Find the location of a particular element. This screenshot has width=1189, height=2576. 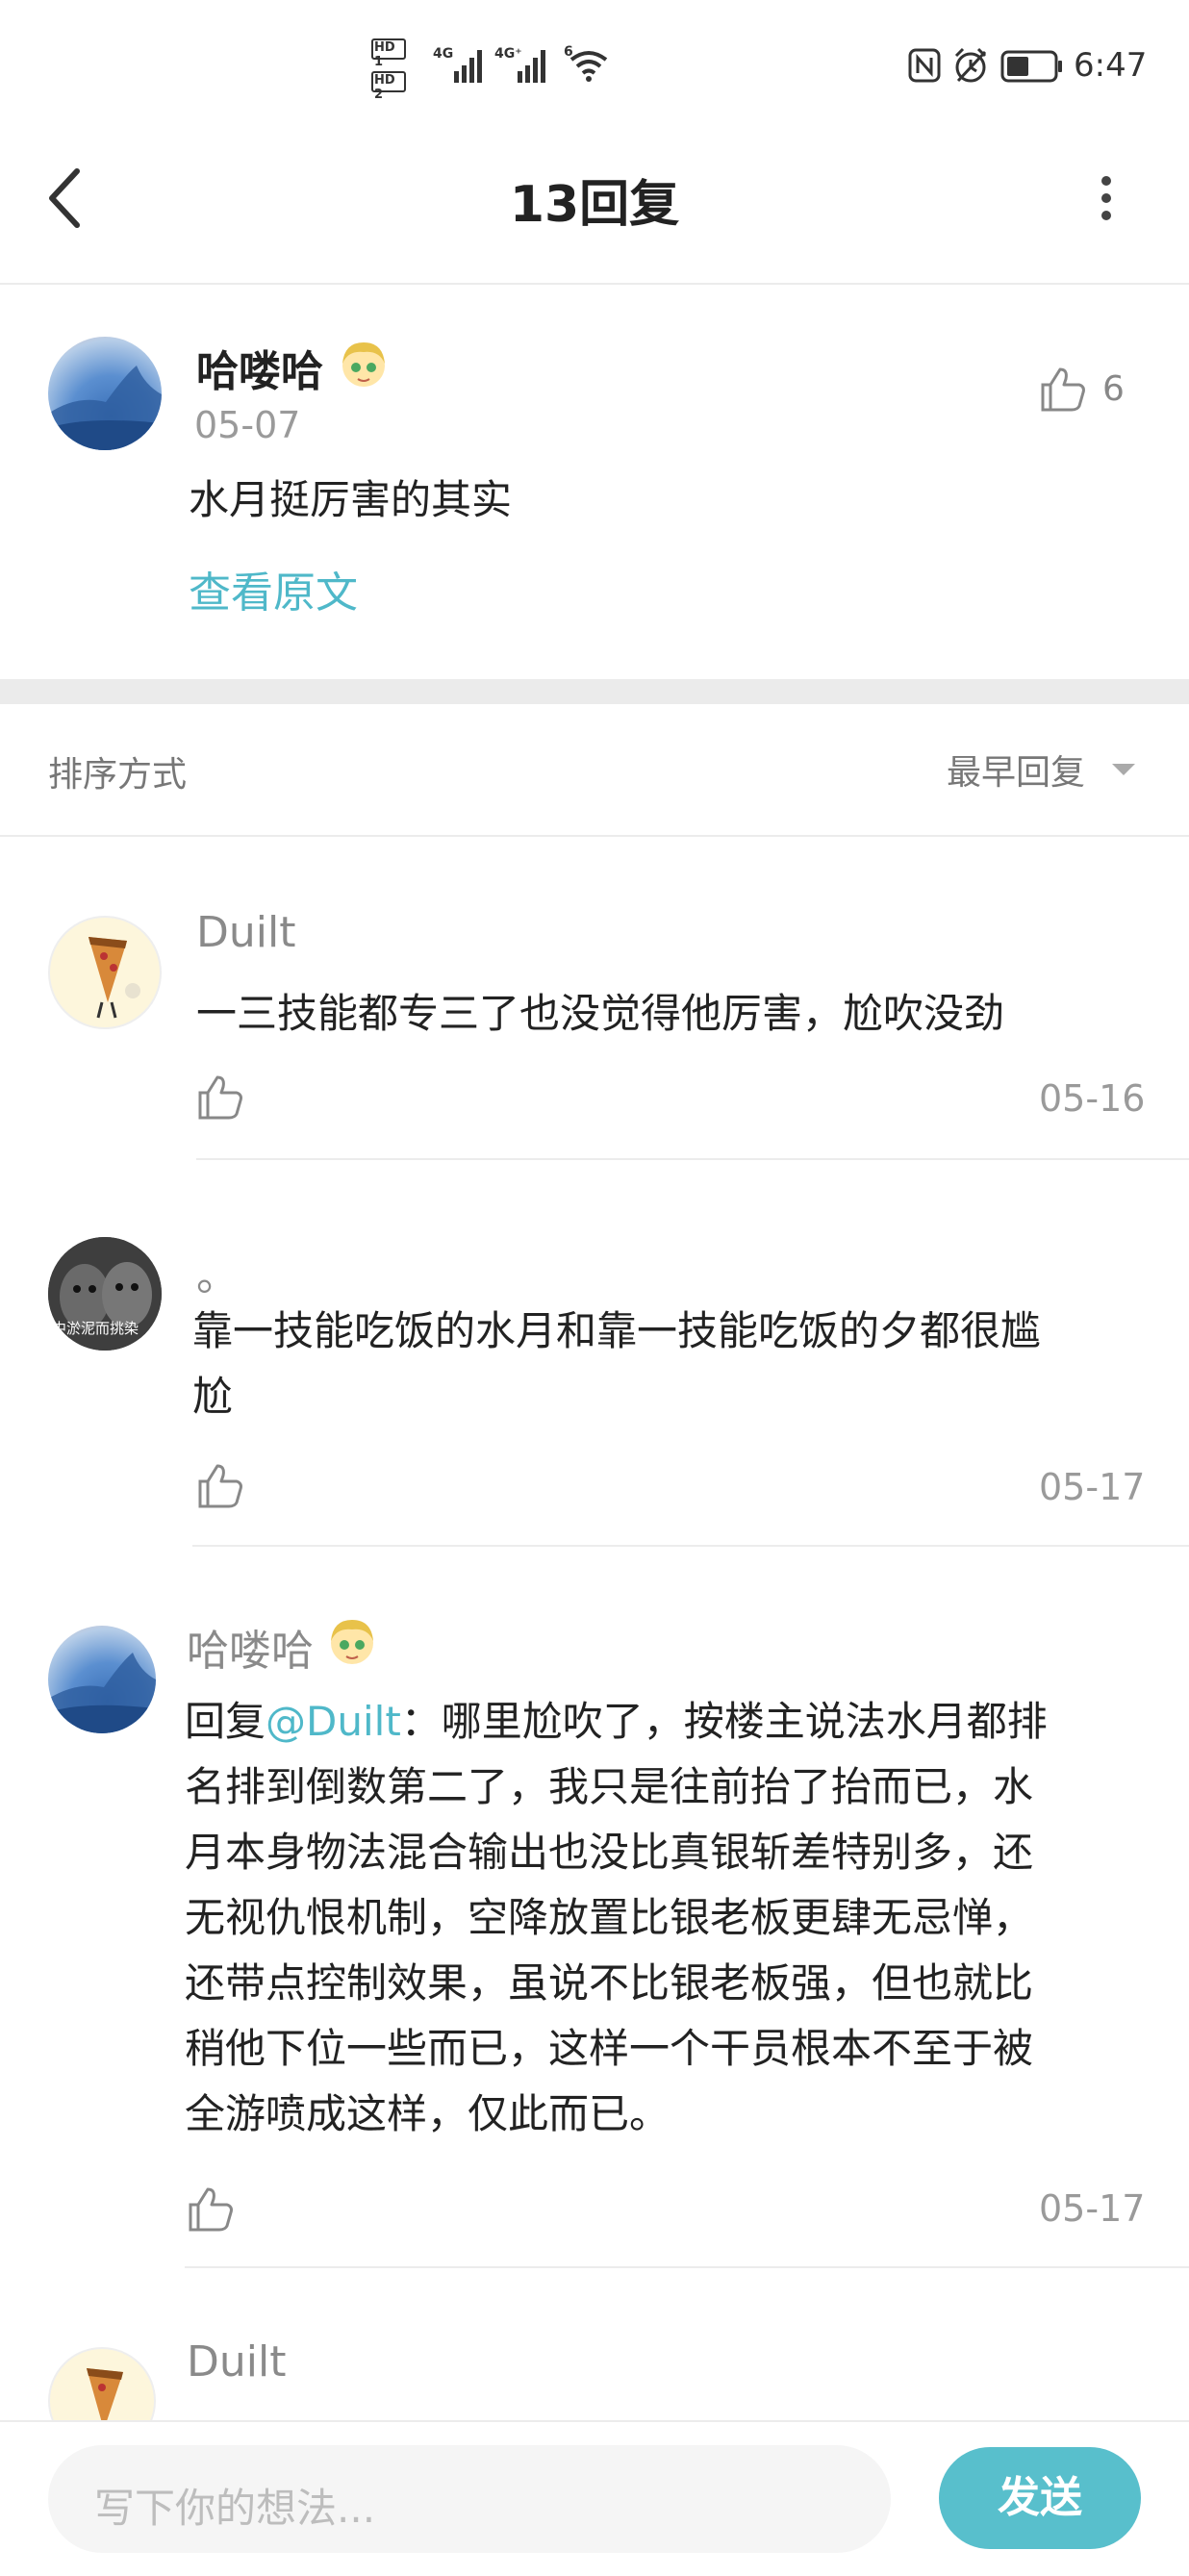

reply-text-line: 回复@Duilt：哪里尬吹了，按楼主说法水月都排 is located at coordinates (616, 1722).